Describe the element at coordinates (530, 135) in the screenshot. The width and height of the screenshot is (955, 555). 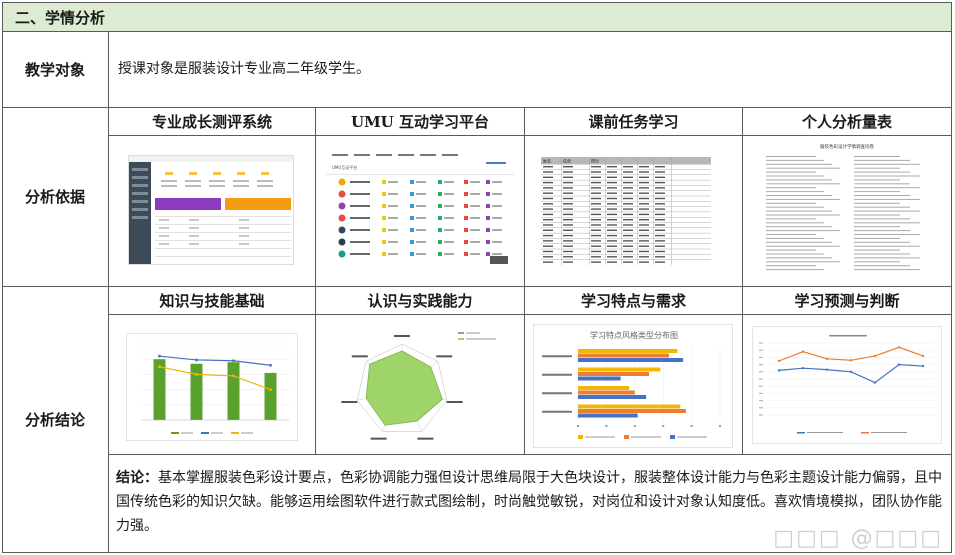
I see `basis-header-line` at that location.